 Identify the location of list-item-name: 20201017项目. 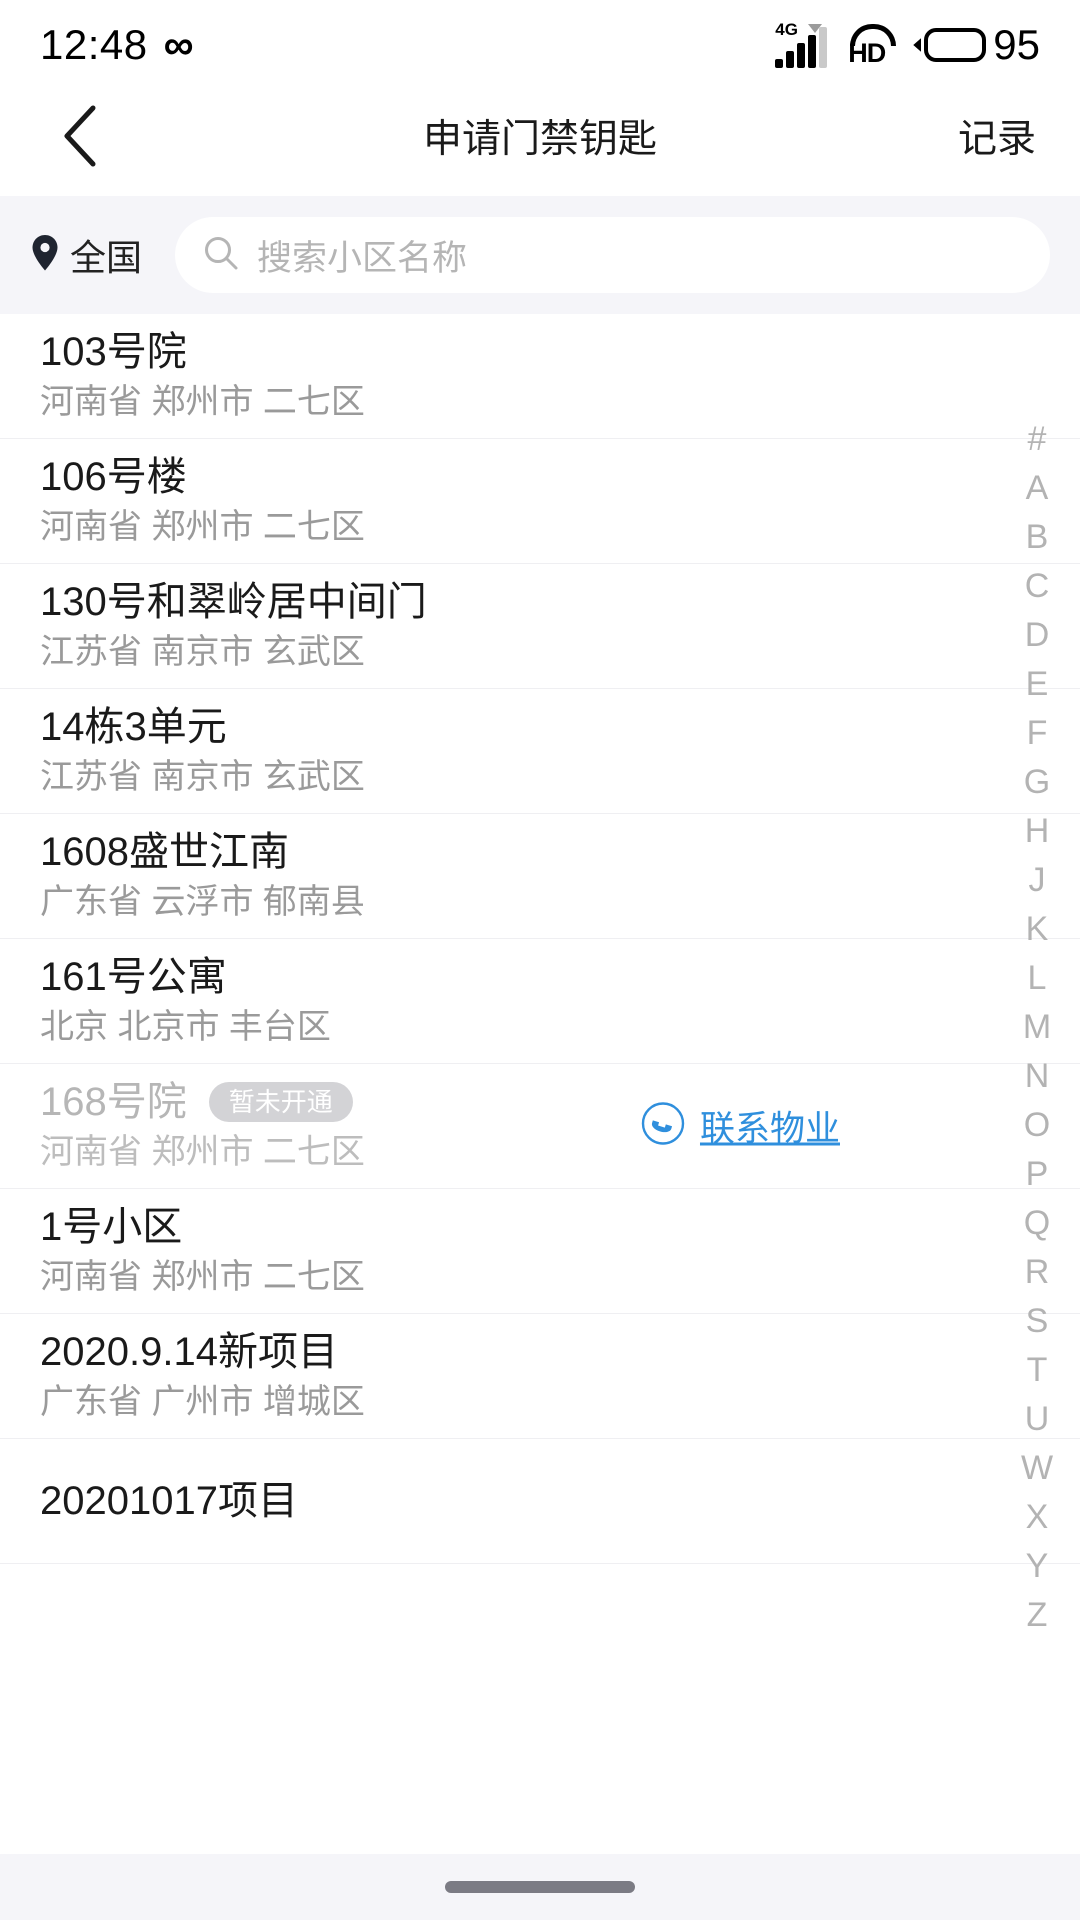
(169, 1501).